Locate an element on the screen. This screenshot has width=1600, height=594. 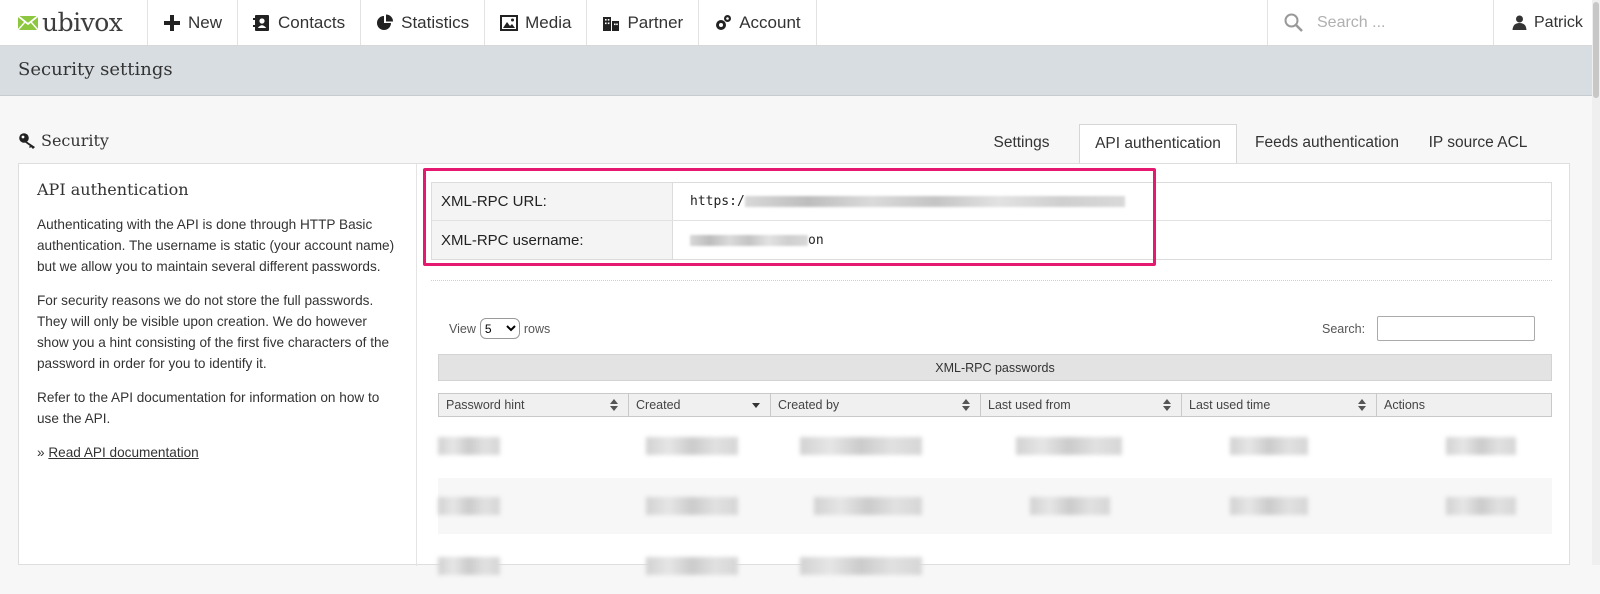
plus-icon is located at coordinates (172, 22).